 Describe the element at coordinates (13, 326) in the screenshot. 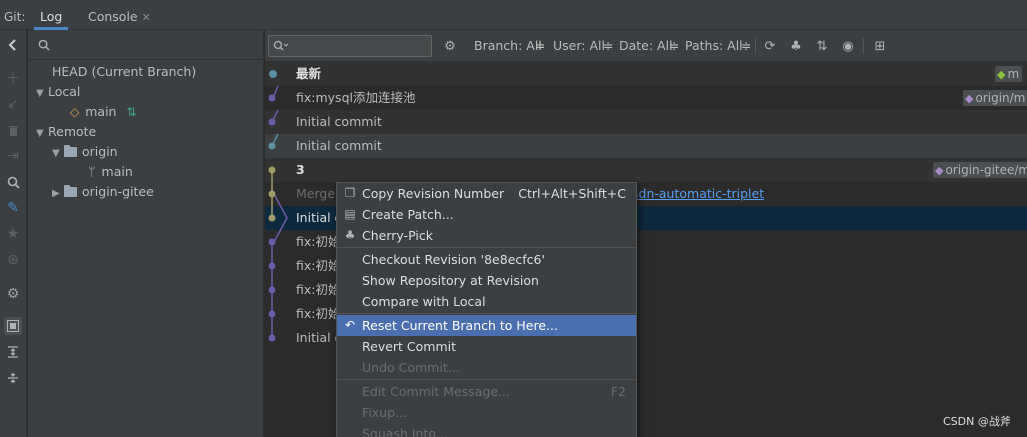

I see `layout-icon` at that location.